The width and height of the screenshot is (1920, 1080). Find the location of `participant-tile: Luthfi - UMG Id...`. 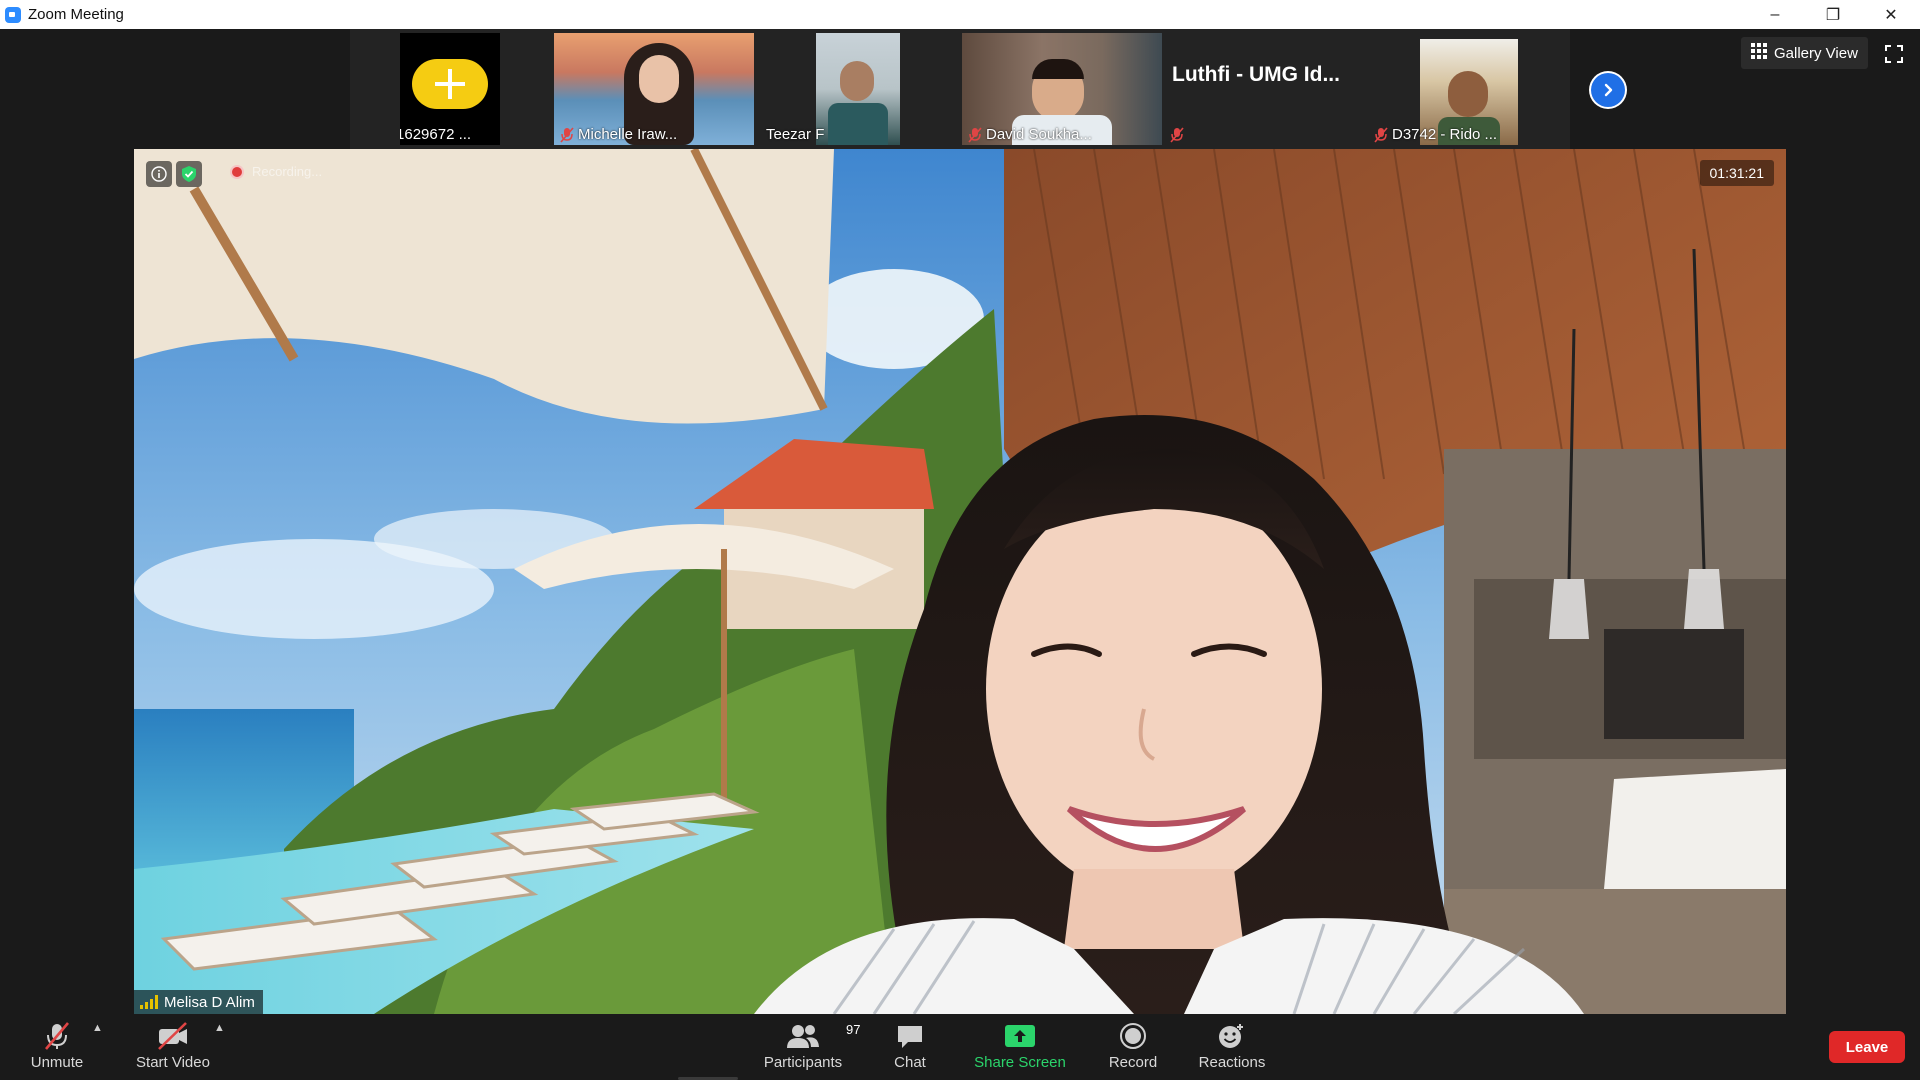

participant-tile: Luthfi - UMG Id... is located at coordinates (1264, 89).